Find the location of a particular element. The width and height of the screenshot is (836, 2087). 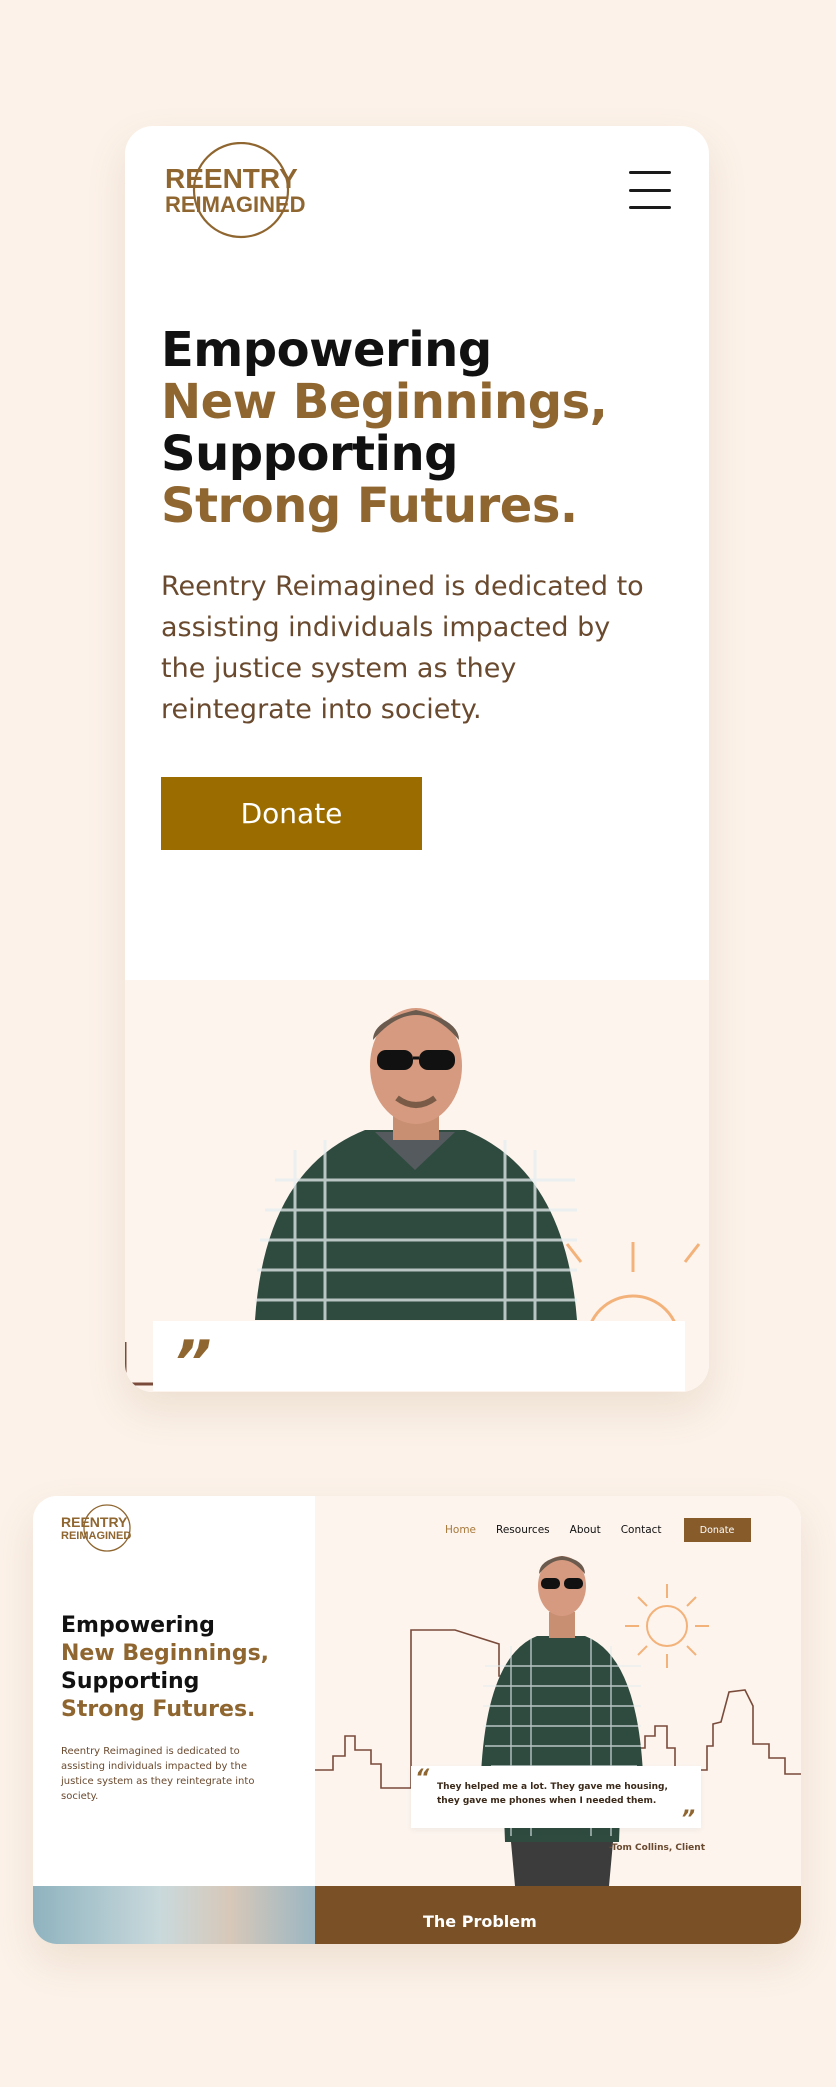

hamburger-menu-icon is located at coordinates (650, 190).